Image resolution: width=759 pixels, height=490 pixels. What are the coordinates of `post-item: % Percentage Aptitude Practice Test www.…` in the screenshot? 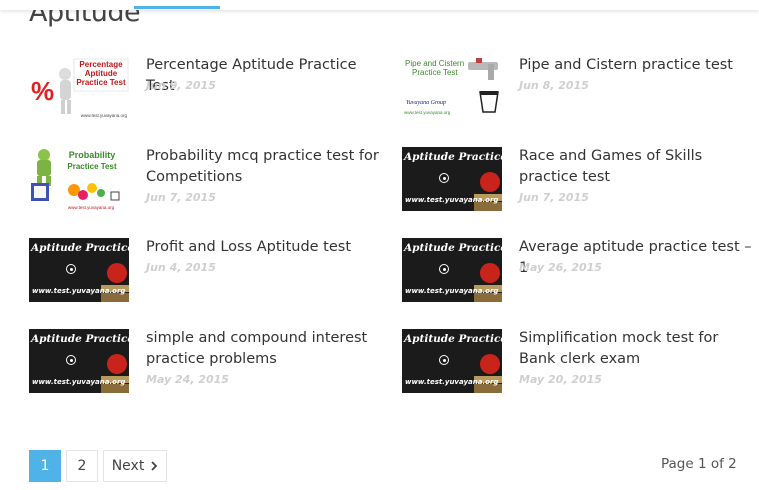 It's located at (209, 91).